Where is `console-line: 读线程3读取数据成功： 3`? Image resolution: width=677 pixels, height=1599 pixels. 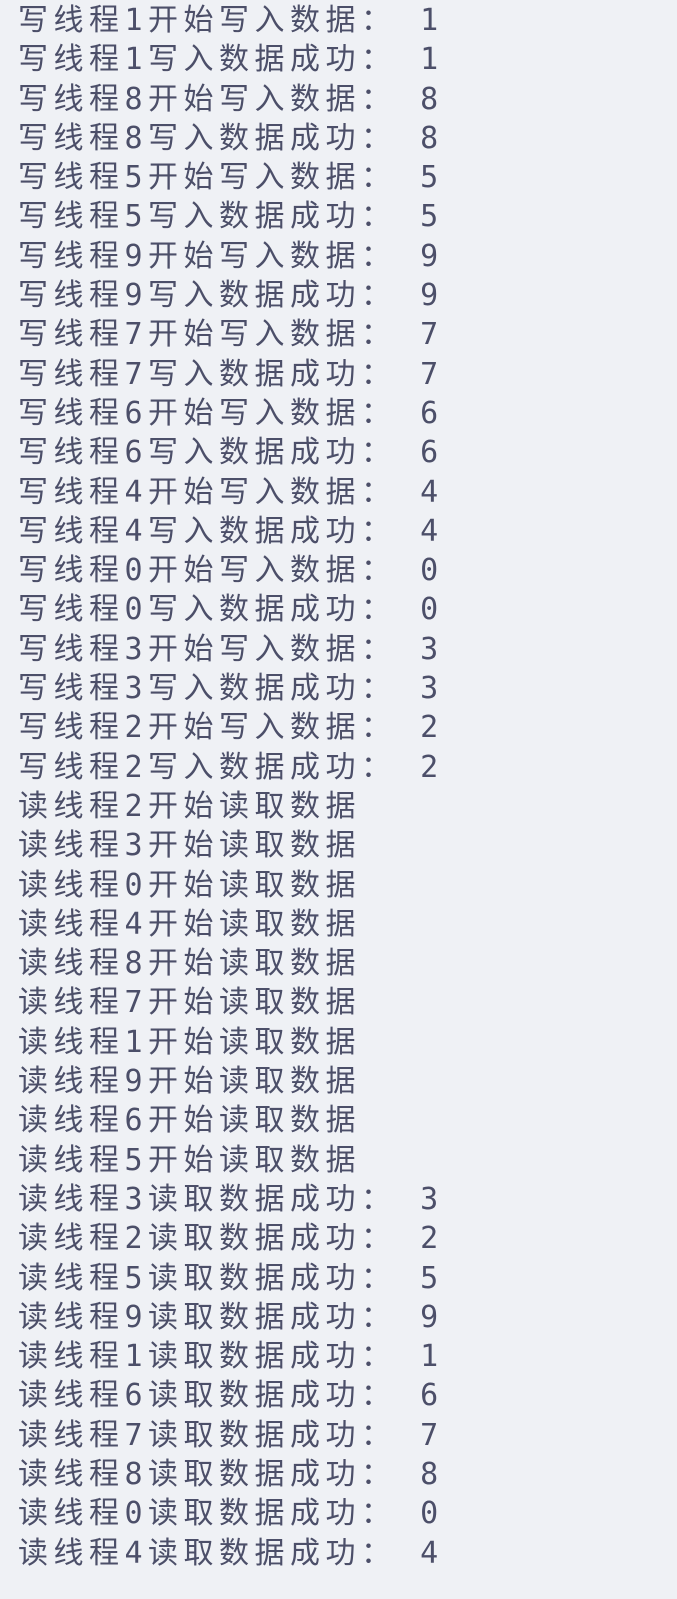 console-line: 读线程3读取数据成功： 3 is located at coordinates (231, 1199).